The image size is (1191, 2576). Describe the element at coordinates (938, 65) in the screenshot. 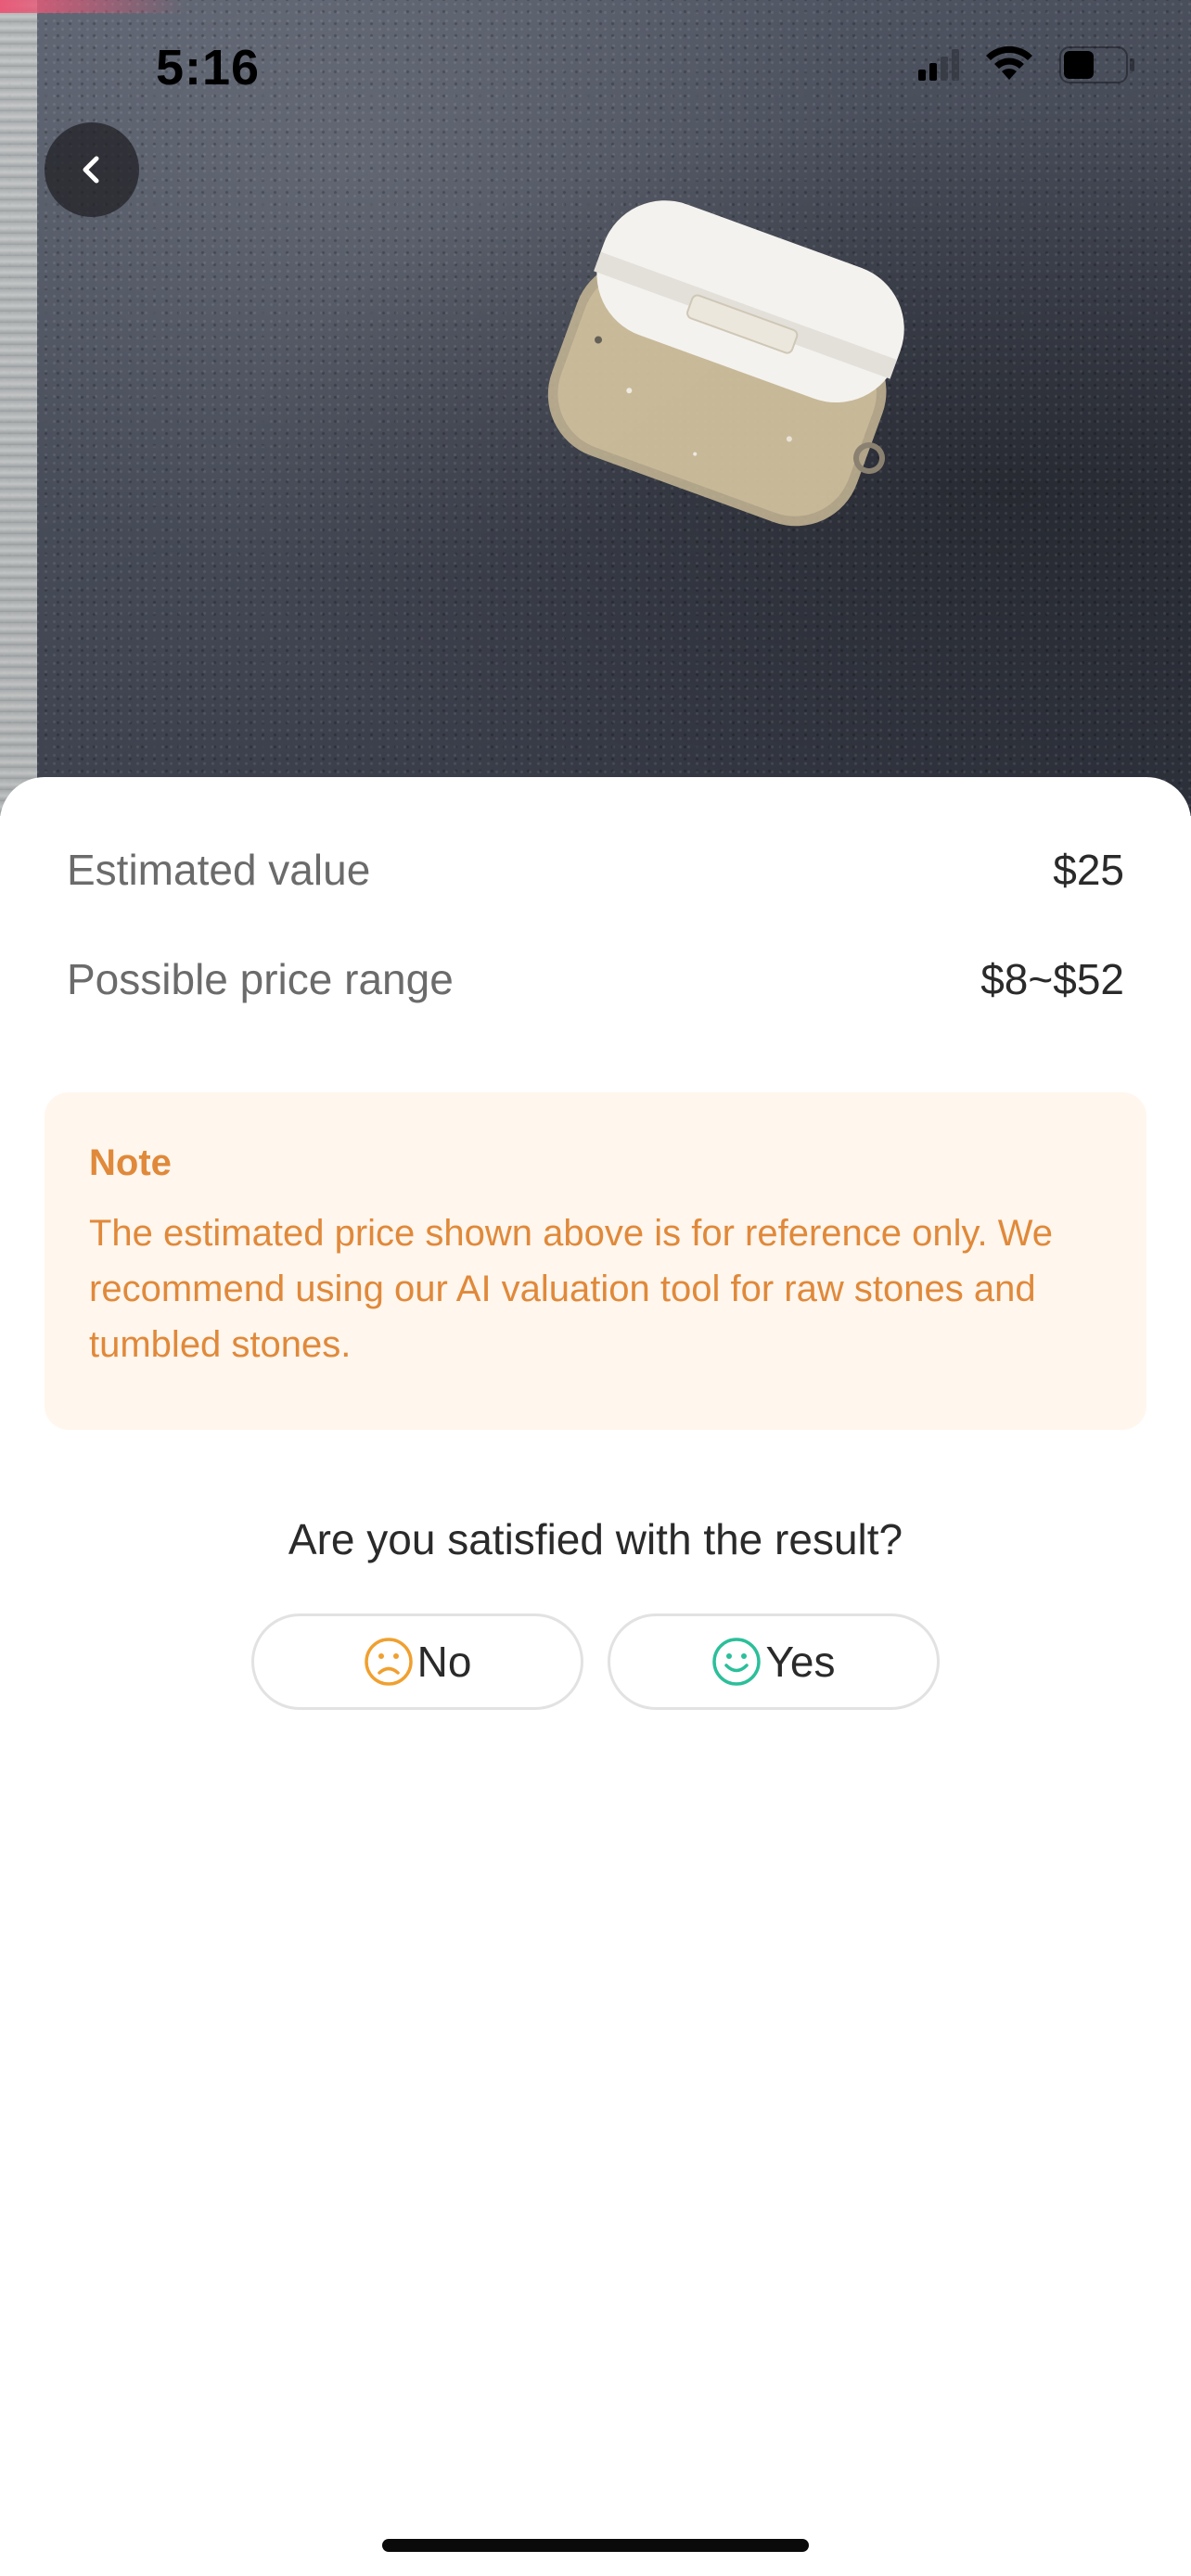

I see `cellular-signal-icon` at that location.